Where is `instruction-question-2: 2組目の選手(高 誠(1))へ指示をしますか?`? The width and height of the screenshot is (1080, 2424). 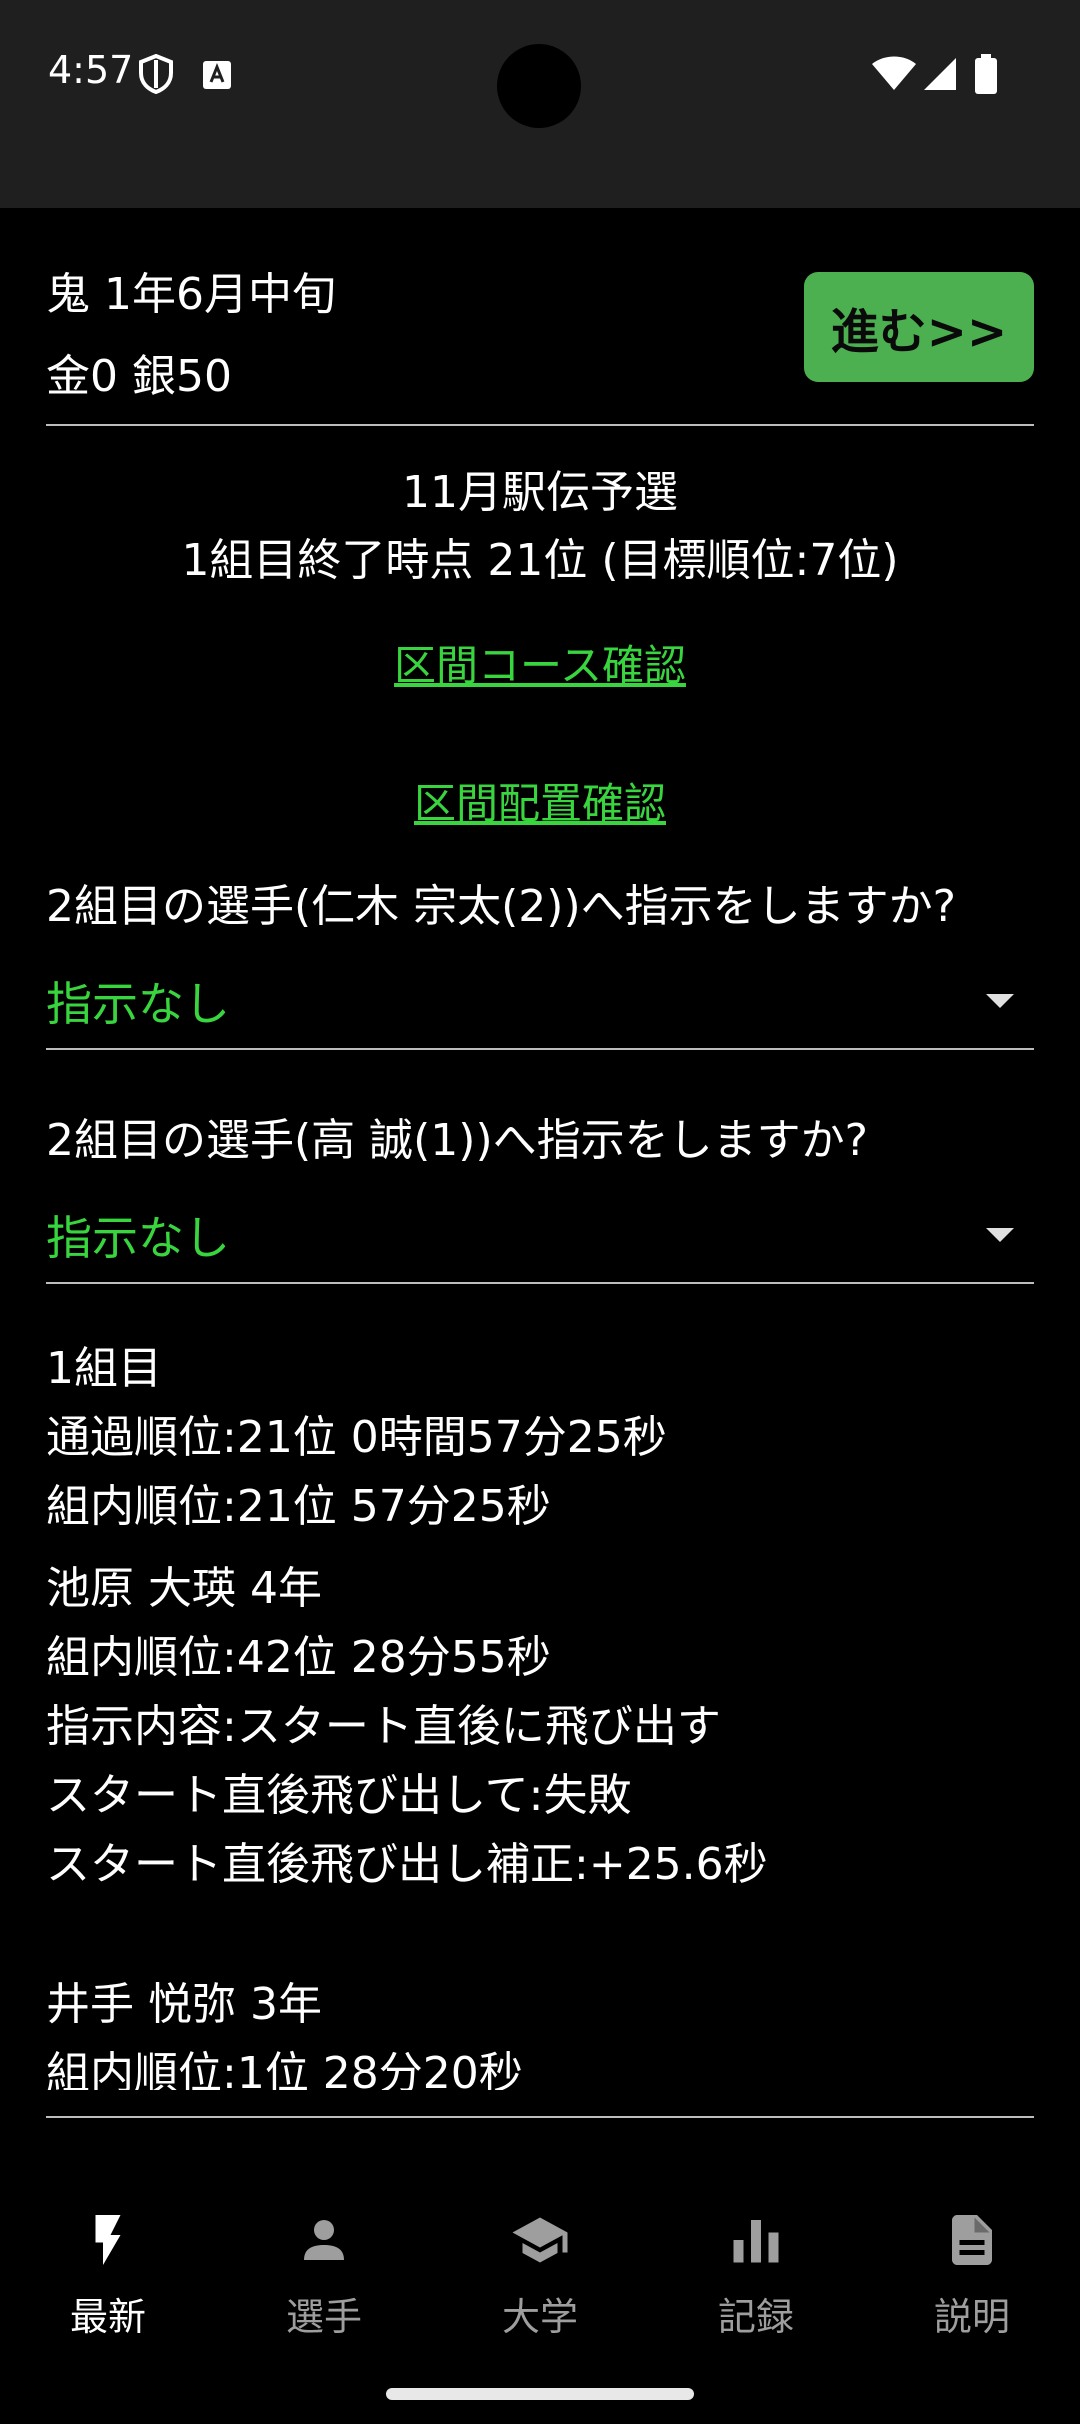
instruction-question-2: 2組目の選手(高 誠(1))へ指示をしますか? is located at coordinates (457, 1140).